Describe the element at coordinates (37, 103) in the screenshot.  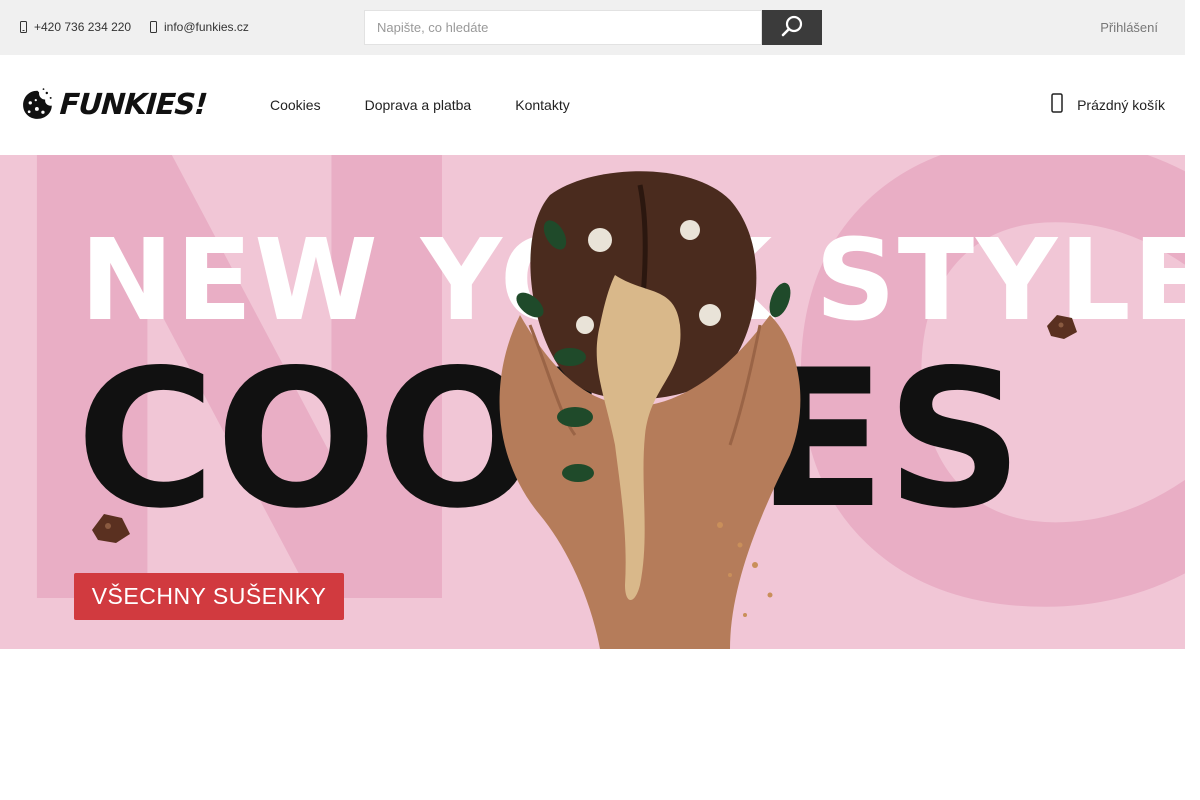
I see `cookie-logo-icon` at that location.